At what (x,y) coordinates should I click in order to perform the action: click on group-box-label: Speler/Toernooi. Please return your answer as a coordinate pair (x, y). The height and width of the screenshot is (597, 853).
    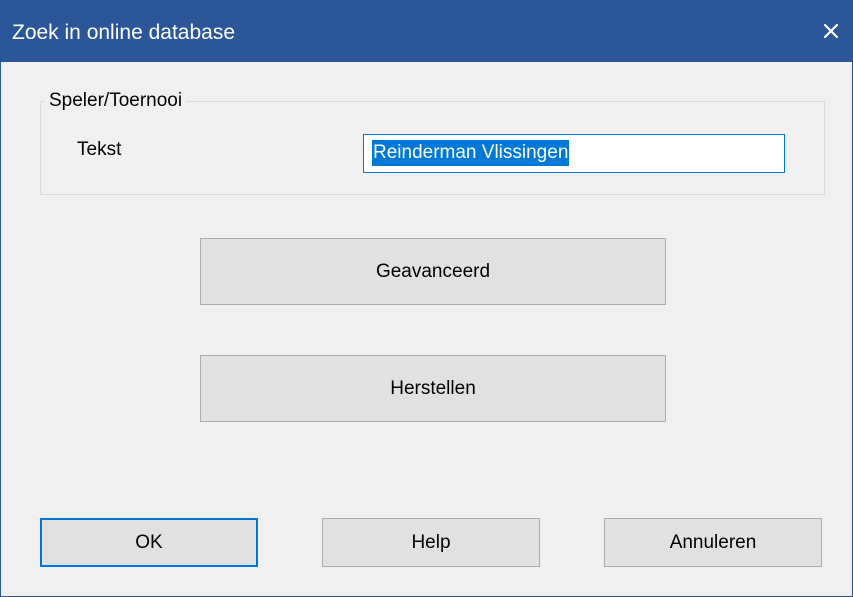
    Looking at the image, I should click on (116, 101).